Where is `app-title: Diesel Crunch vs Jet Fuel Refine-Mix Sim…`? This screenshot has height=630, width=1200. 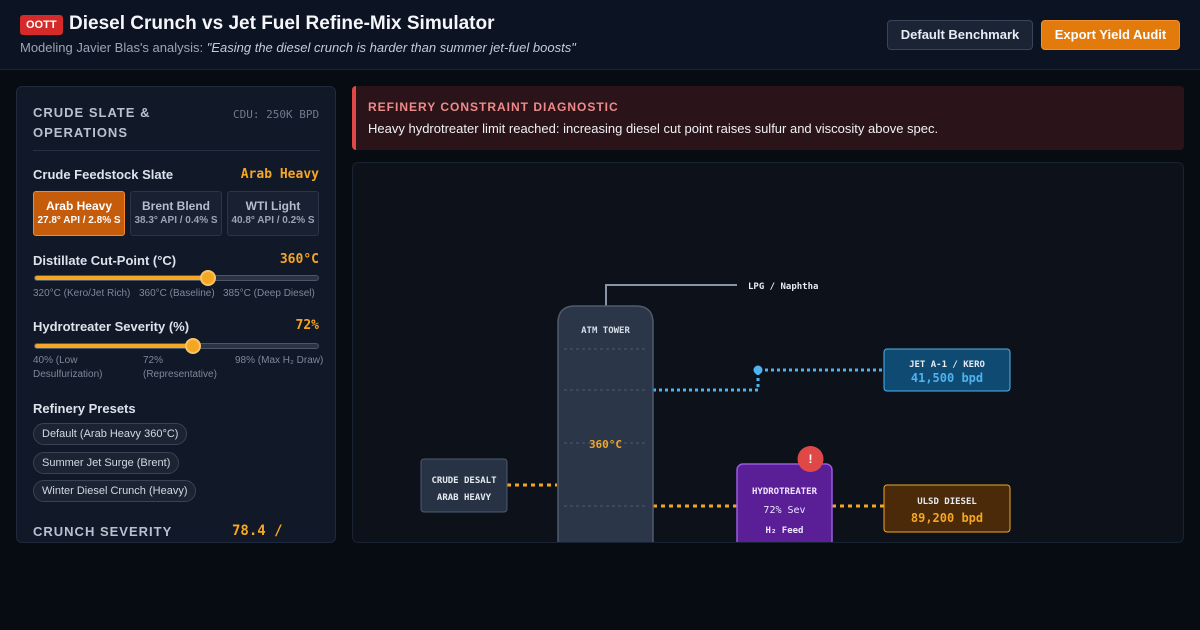
app-title: Diesel Crunch vs Jet Fuel Refine-Mix Sim… is located at coordinates (282, 23).